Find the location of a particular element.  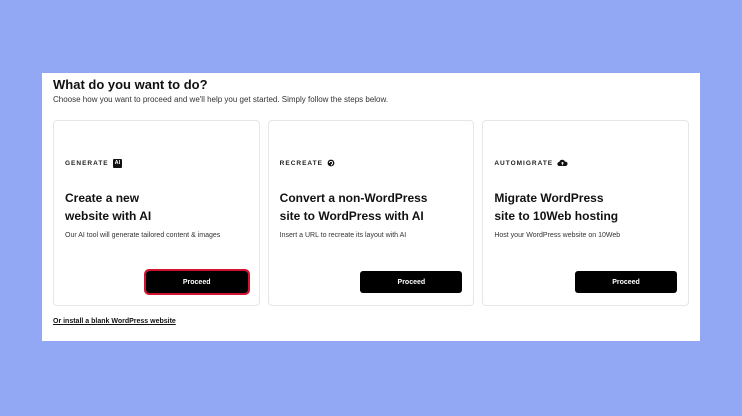

card-title-line: Create a new is located at coordinates (102, 198).